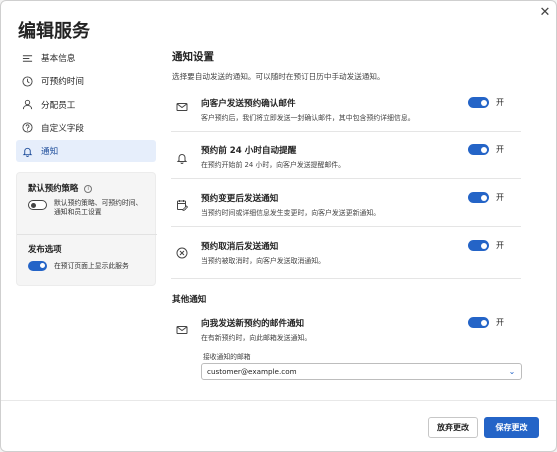 The image size is (557, 452). Describe the element at coordinates (478, 102) in the screenshot. I see `confirmation-toggle` at that location.